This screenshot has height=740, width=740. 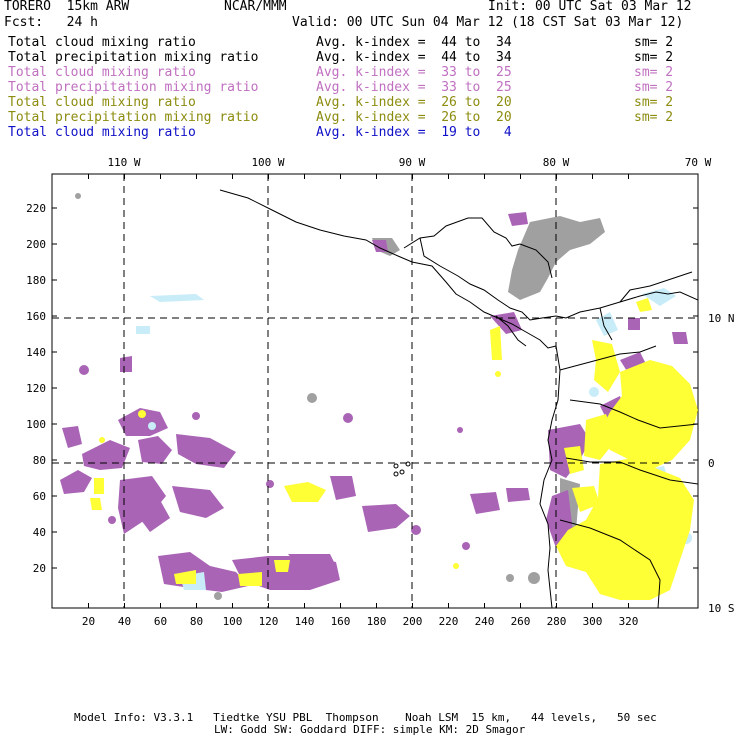 I want to click on bottom-tick-label: 320, so click(x=629, y=621).